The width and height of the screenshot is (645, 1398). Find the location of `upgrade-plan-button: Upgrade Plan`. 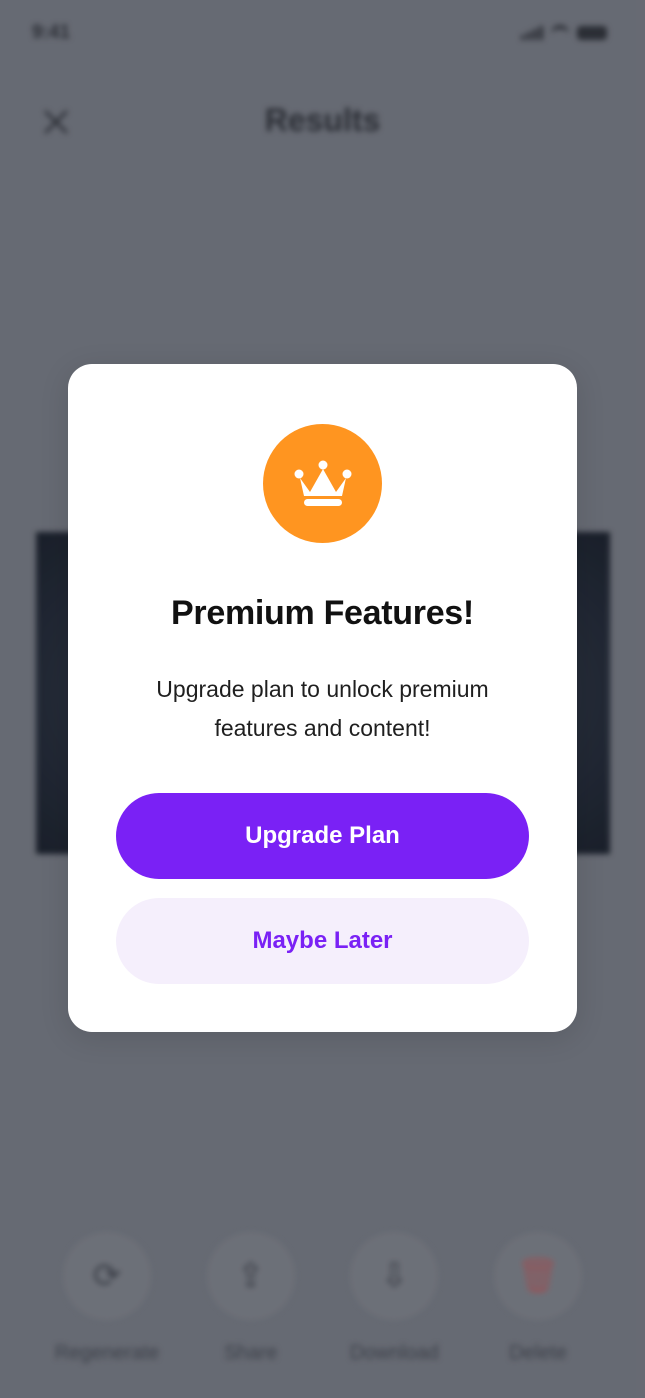

upgrade-plan-button: Upgrade Plan is located at coordinates (322, 836).